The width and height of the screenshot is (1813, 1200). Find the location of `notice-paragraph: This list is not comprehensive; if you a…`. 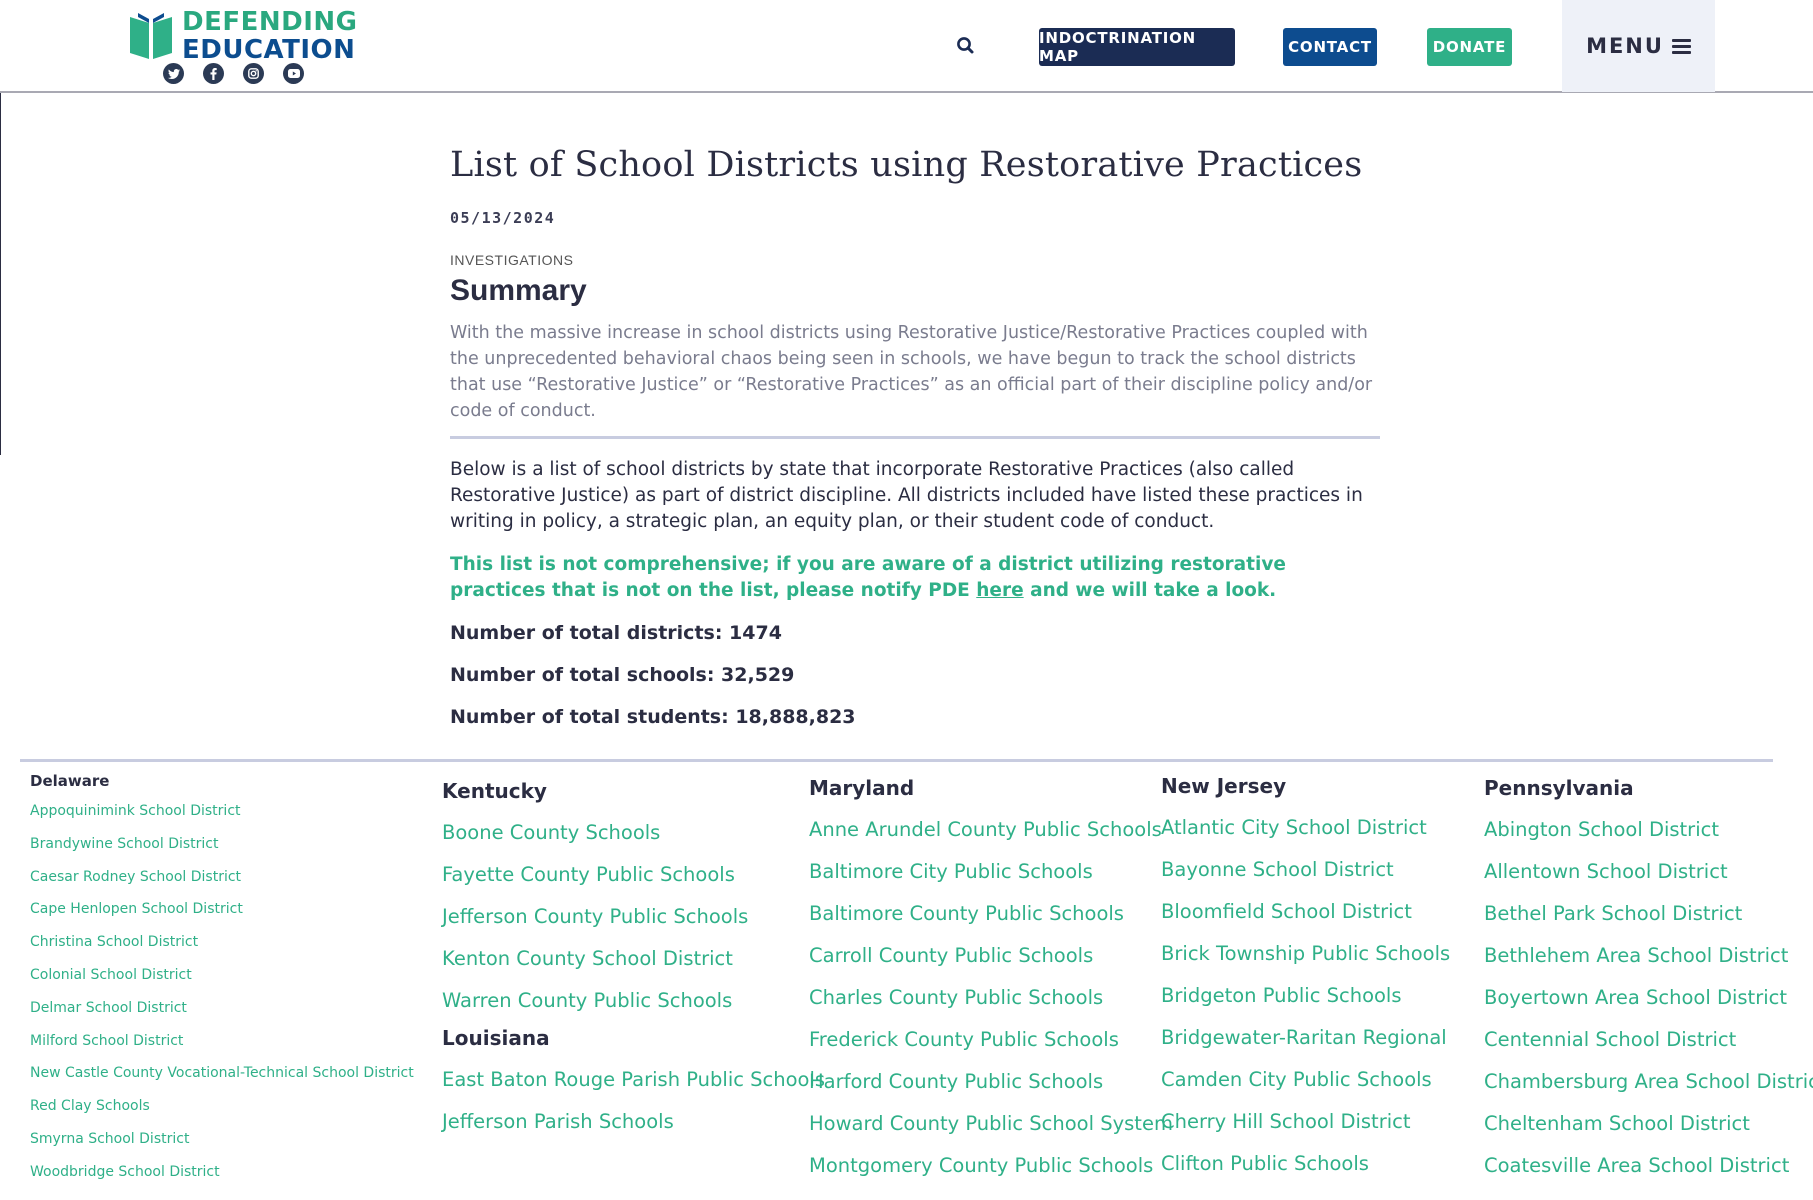

notice-paragraph: This list is not comprehensive; if you a… is located at coordinates (915, 578).